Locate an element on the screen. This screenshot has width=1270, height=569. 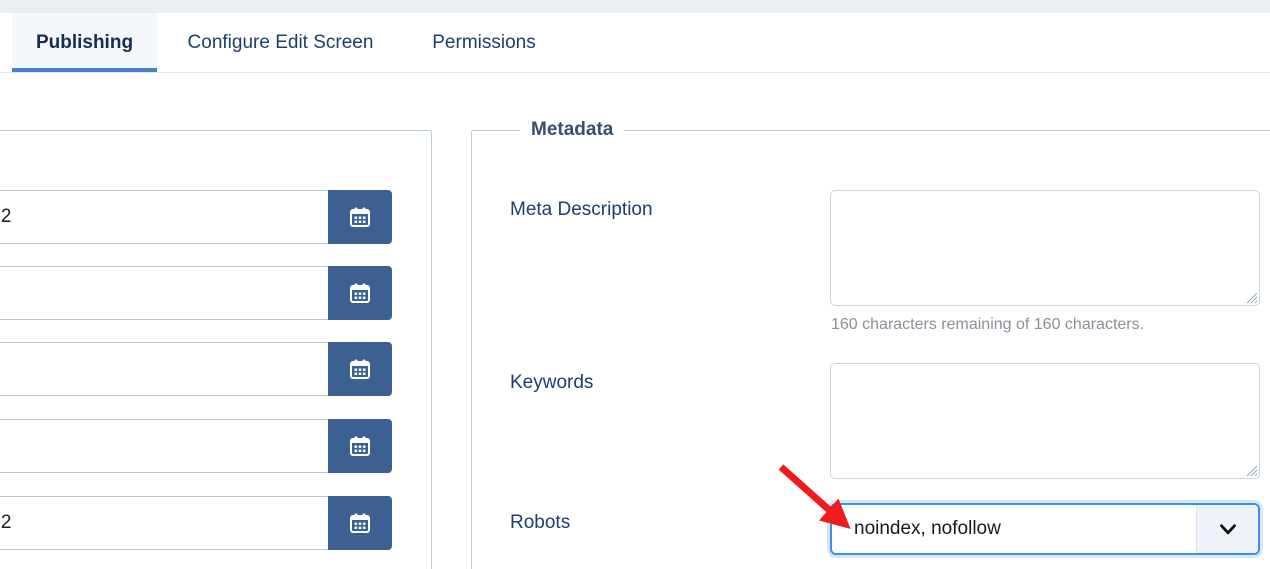
tab-configure-edit-screen: Configure Edit Screen is located at coordinates (280, 42).